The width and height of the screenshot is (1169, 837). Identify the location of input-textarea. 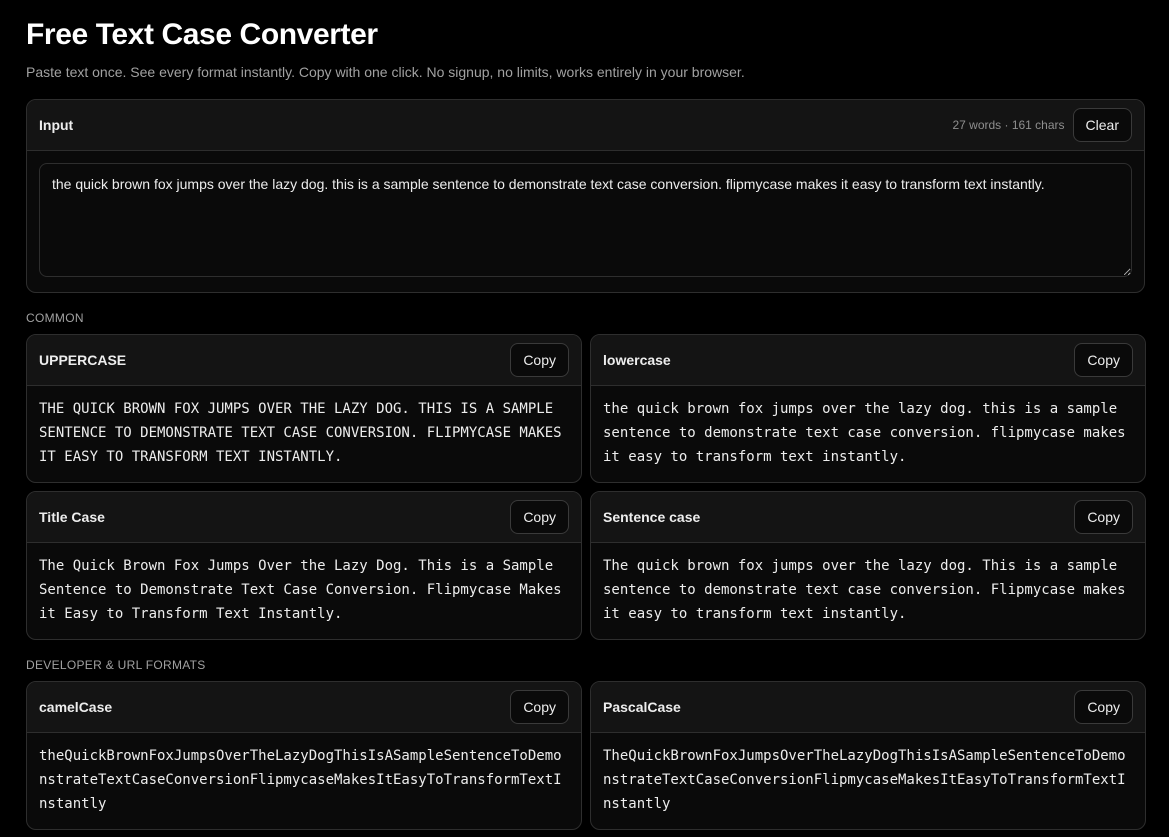
(585, 220).